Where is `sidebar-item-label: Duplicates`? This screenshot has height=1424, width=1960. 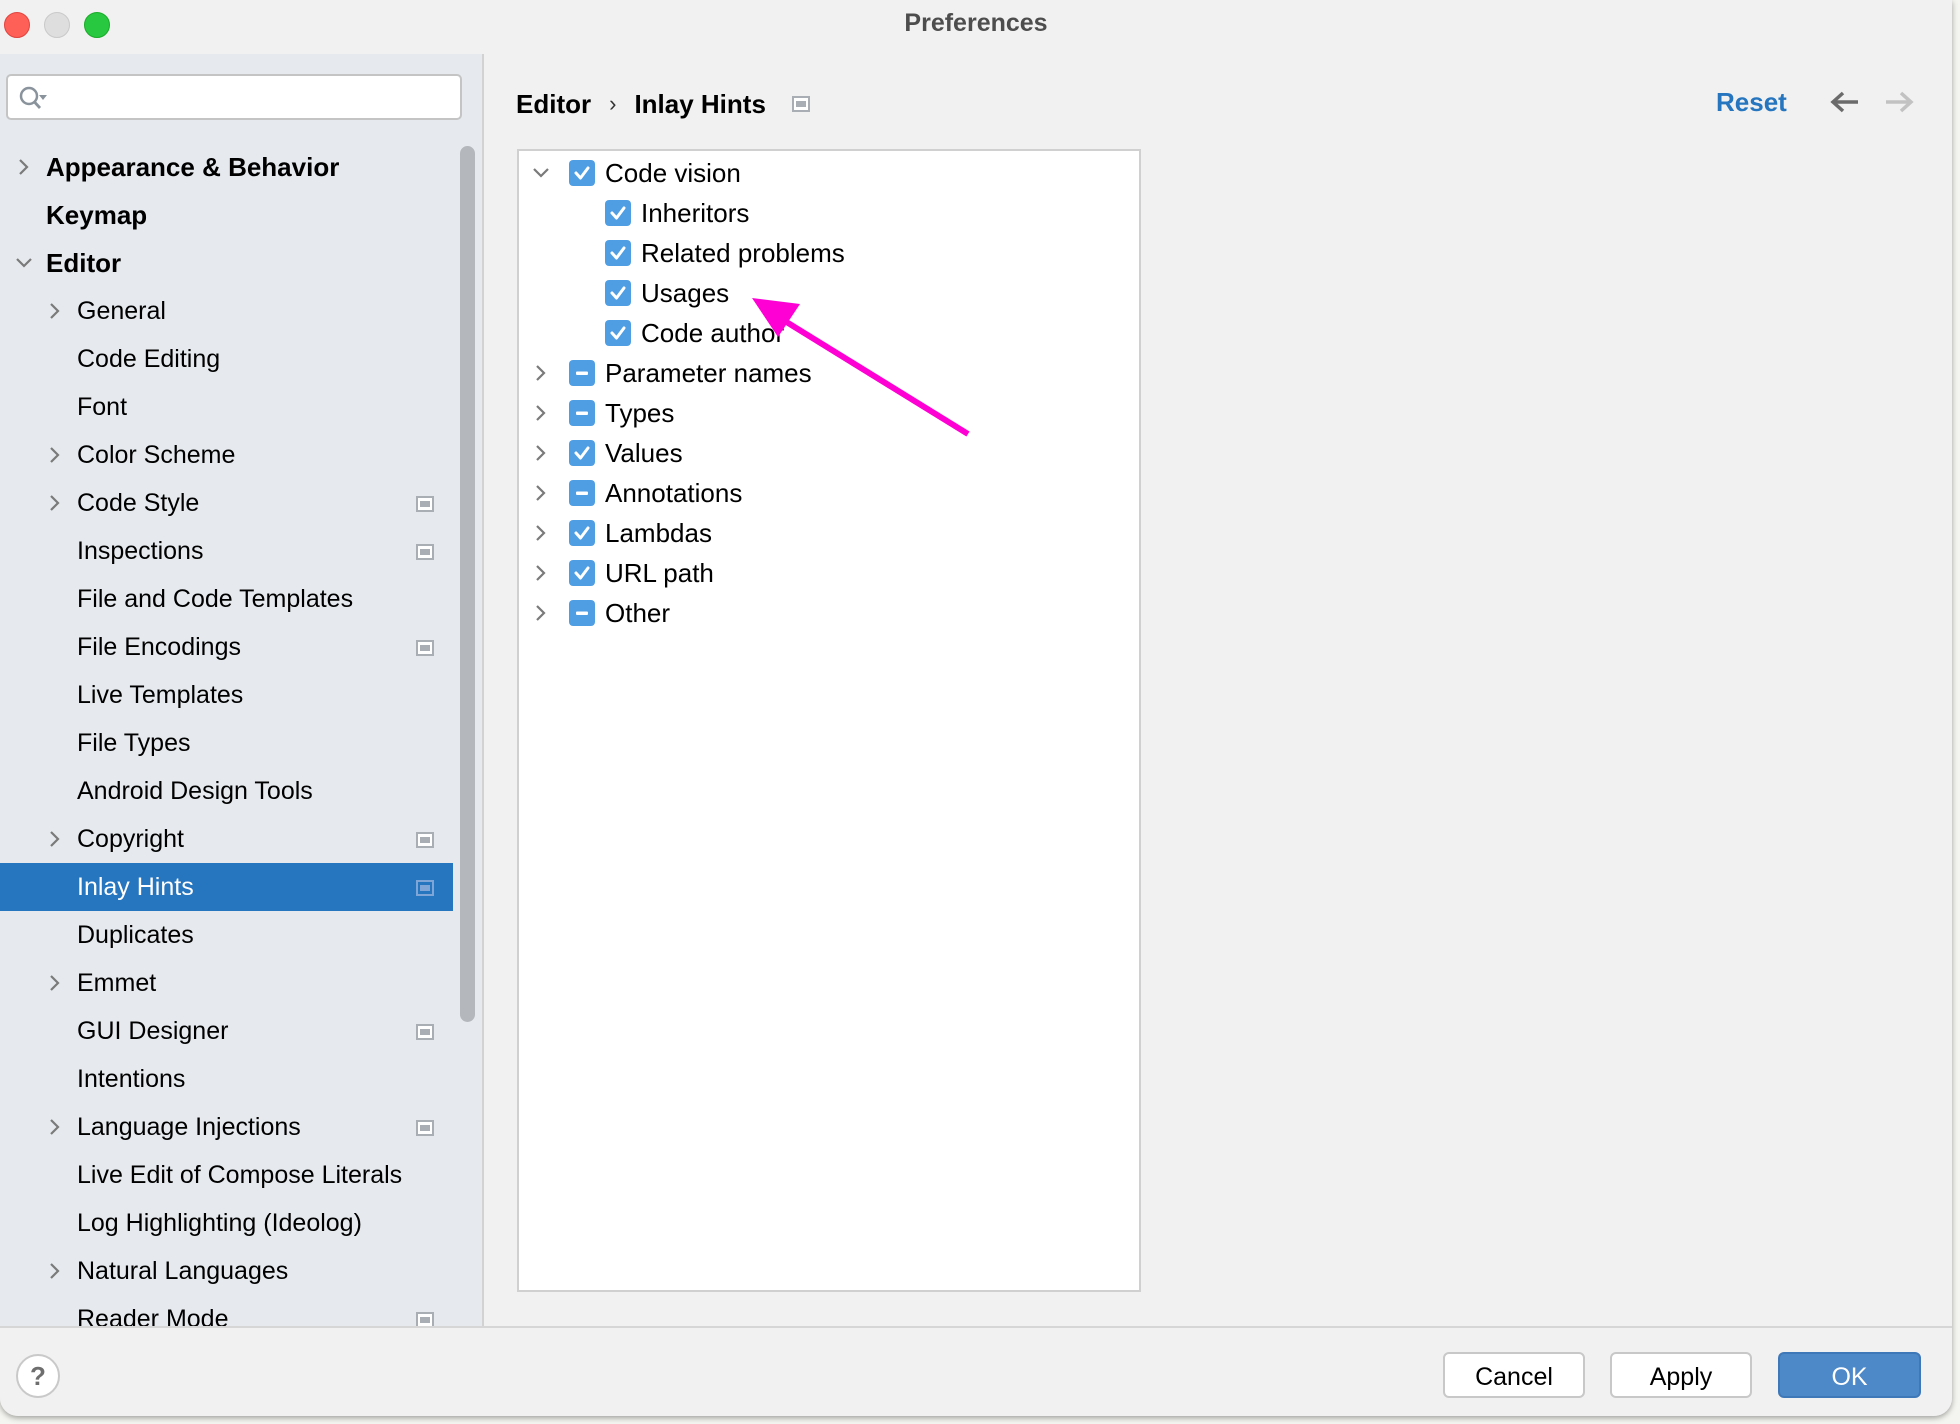 sidebar-item-label: Duplicates is located at coordinates (135, 935).